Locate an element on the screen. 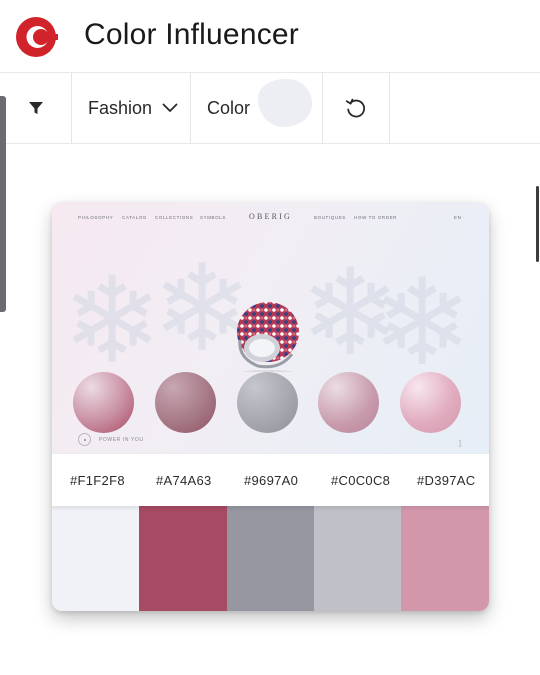 Image resolution: width=540 pixels, height=675 pixels. palette-swatches is located at coordinates (270, 558).